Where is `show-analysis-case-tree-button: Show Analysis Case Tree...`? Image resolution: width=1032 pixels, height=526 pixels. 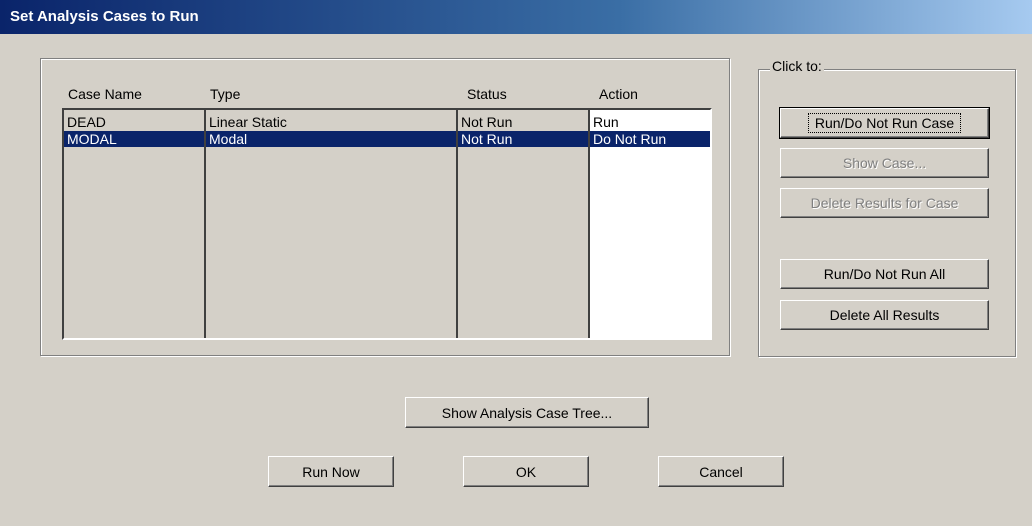 show-analysis-case-tree-button: Show Analysis Case Tree... is located at coordinates (527, 412).